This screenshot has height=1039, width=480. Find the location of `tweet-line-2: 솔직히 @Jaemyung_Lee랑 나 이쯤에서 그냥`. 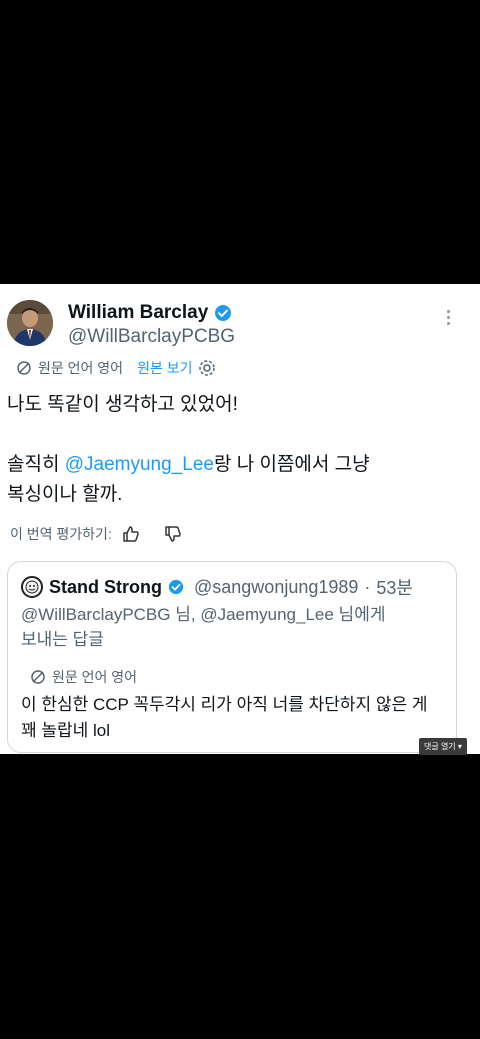

tweet-line-2: 솔직히 @Jaemyung_Lee랑 나 이쯤에서 그냥 is located at coordinates (188, 464).